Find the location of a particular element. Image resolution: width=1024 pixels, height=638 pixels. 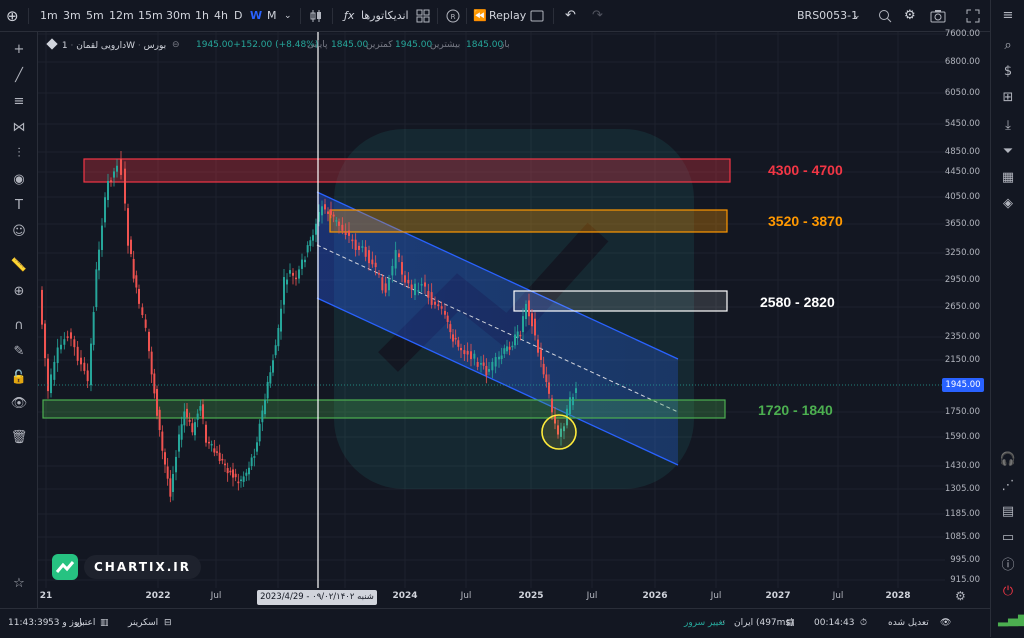

download-icon: ⤓ is located at coordinates (1008, 126).